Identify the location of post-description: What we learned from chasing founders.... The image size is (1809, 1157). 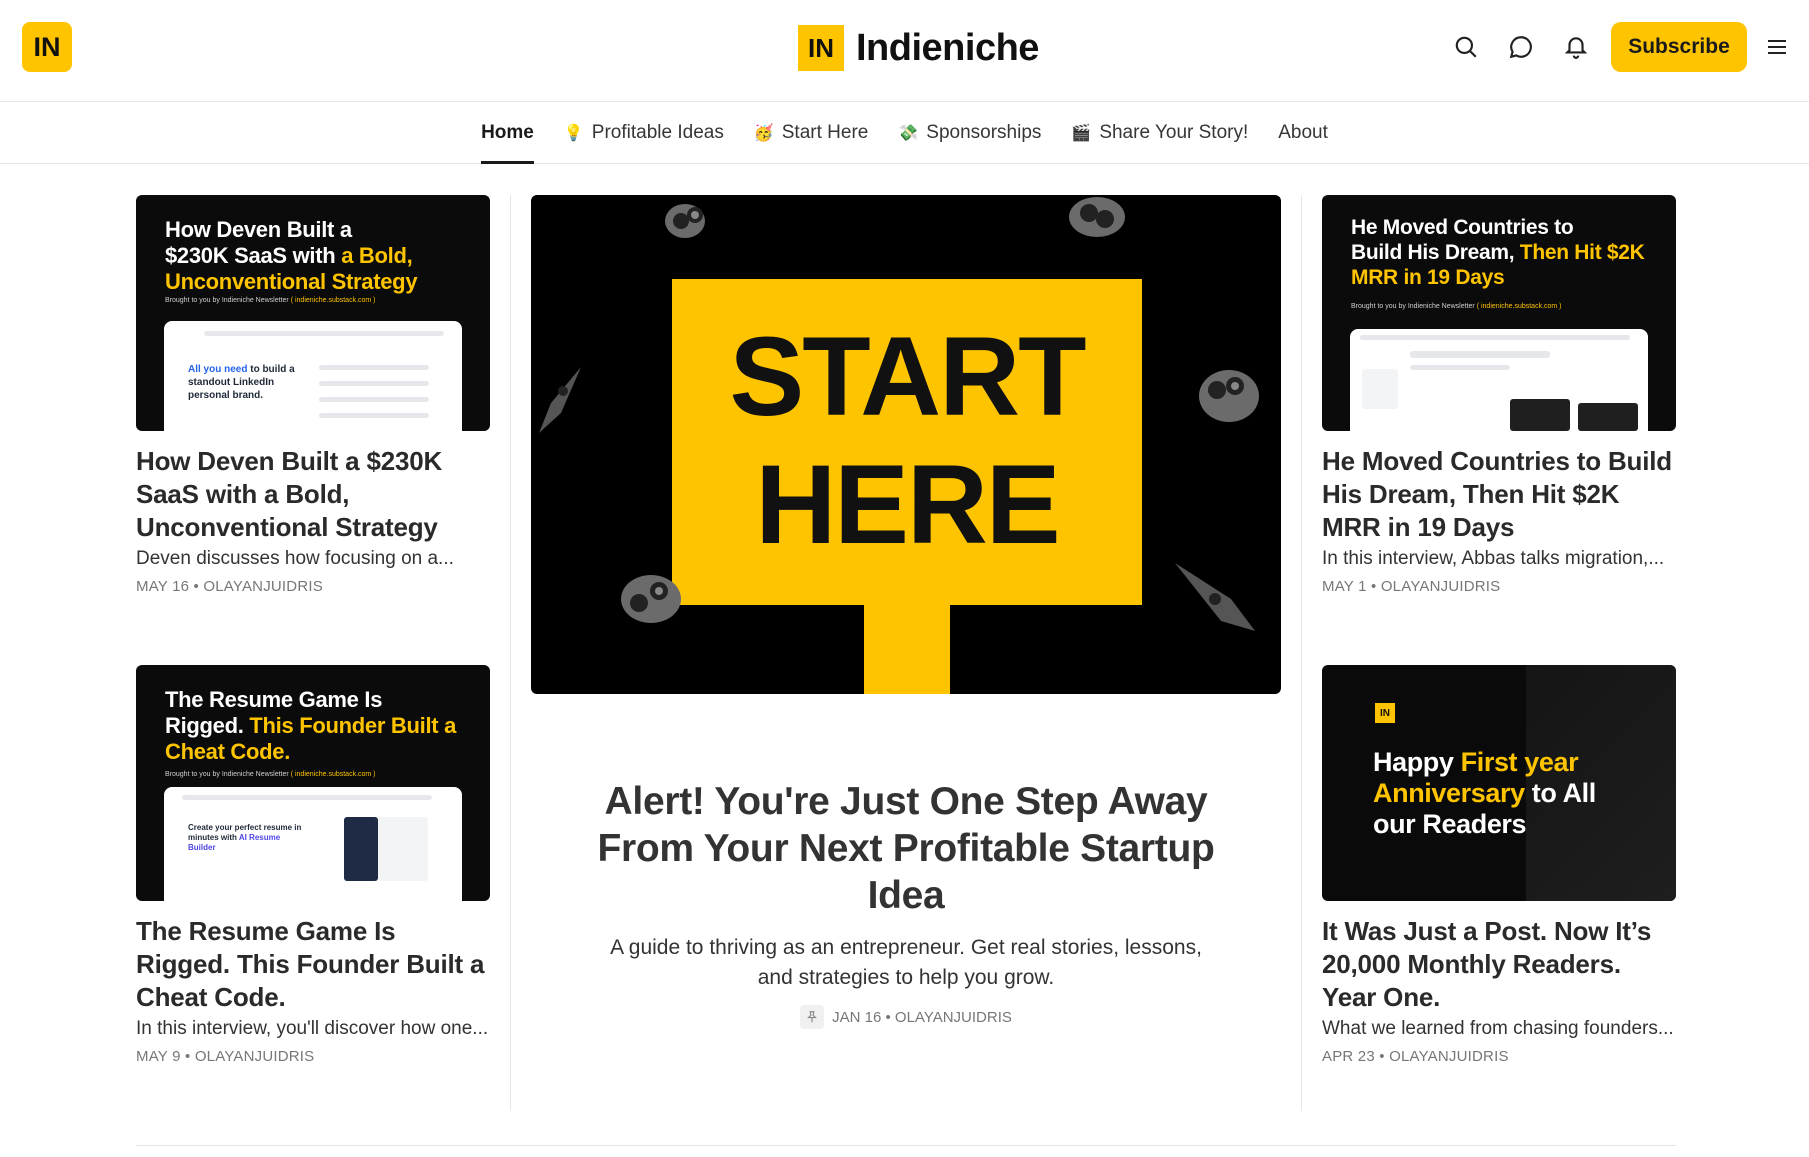
(1498, 1028).